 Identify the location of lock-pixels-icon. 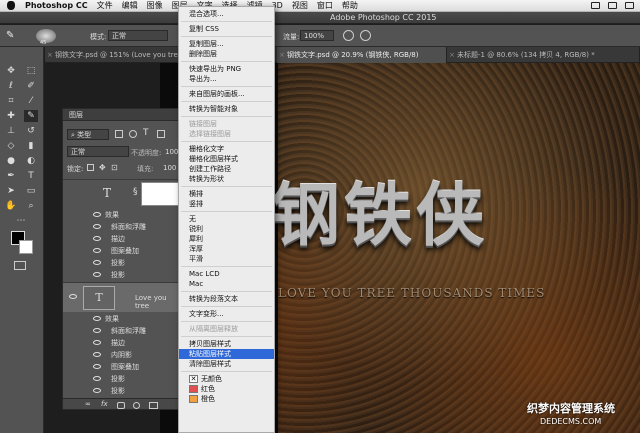
(90, 167).